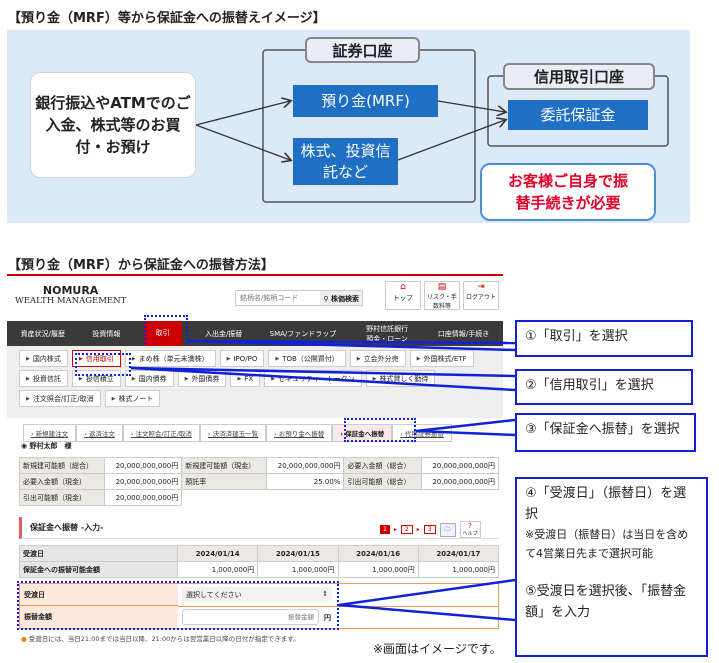  What do you see at coordinates (605, 432) in the screenshot?
I see `annotation-step-3: ③「保証金へ振替」を選択` at bounding box center [605, 432].